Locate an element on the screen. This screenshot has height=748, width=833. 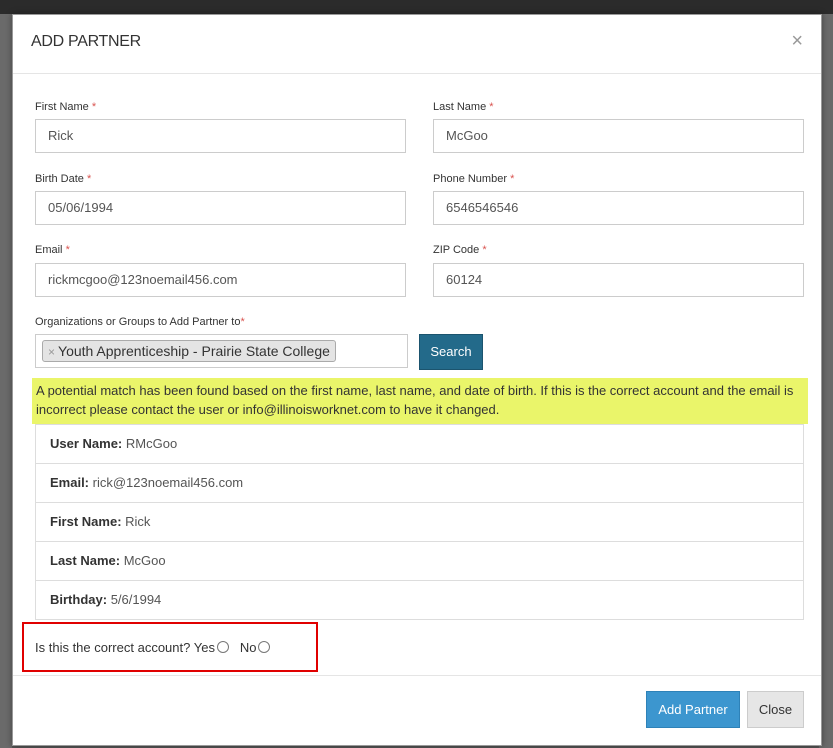
zip-code-label: ZIP Code * is located at coordinates (460, 250).